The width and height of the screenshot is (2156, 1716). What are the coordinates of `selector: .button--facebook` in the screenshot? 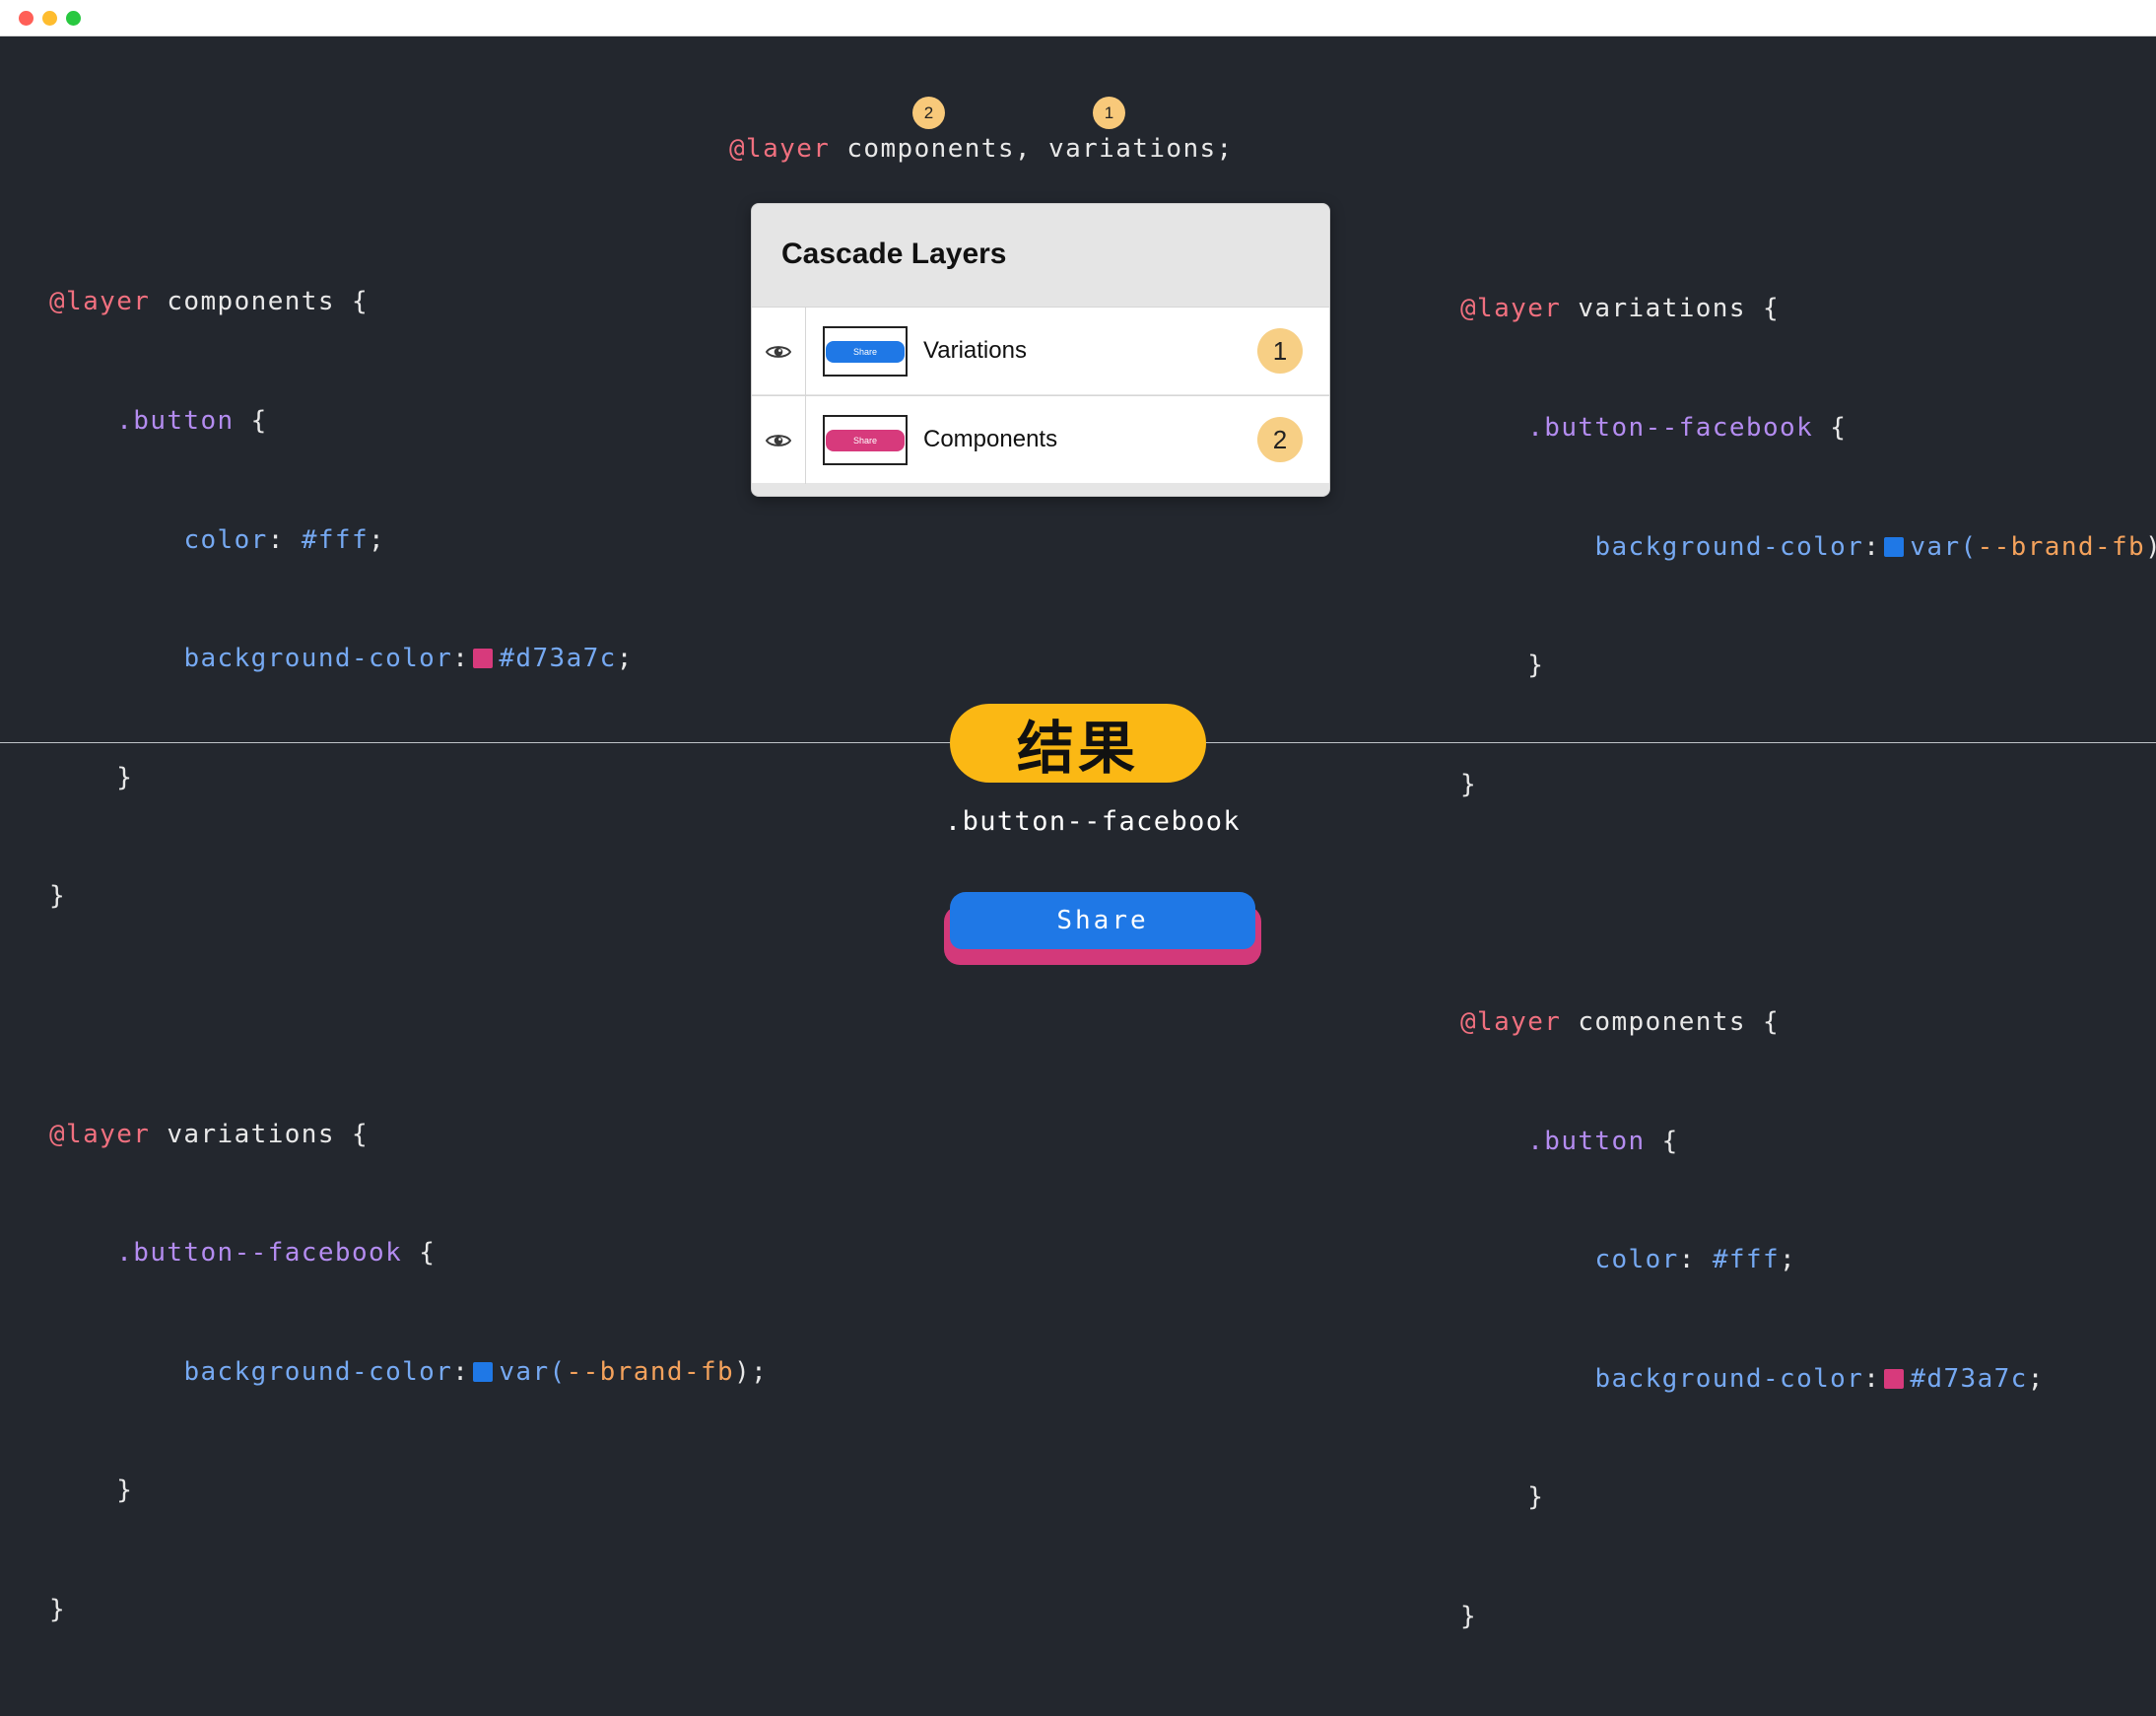 It's located at (1671, 428).